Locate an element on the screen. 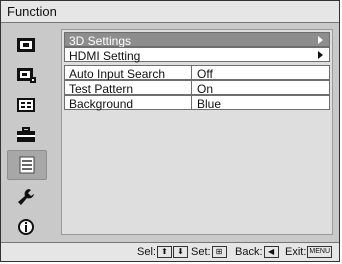 The image size is (342, 264). hint-select-label: Sel: is located at coordinates (146, 252).